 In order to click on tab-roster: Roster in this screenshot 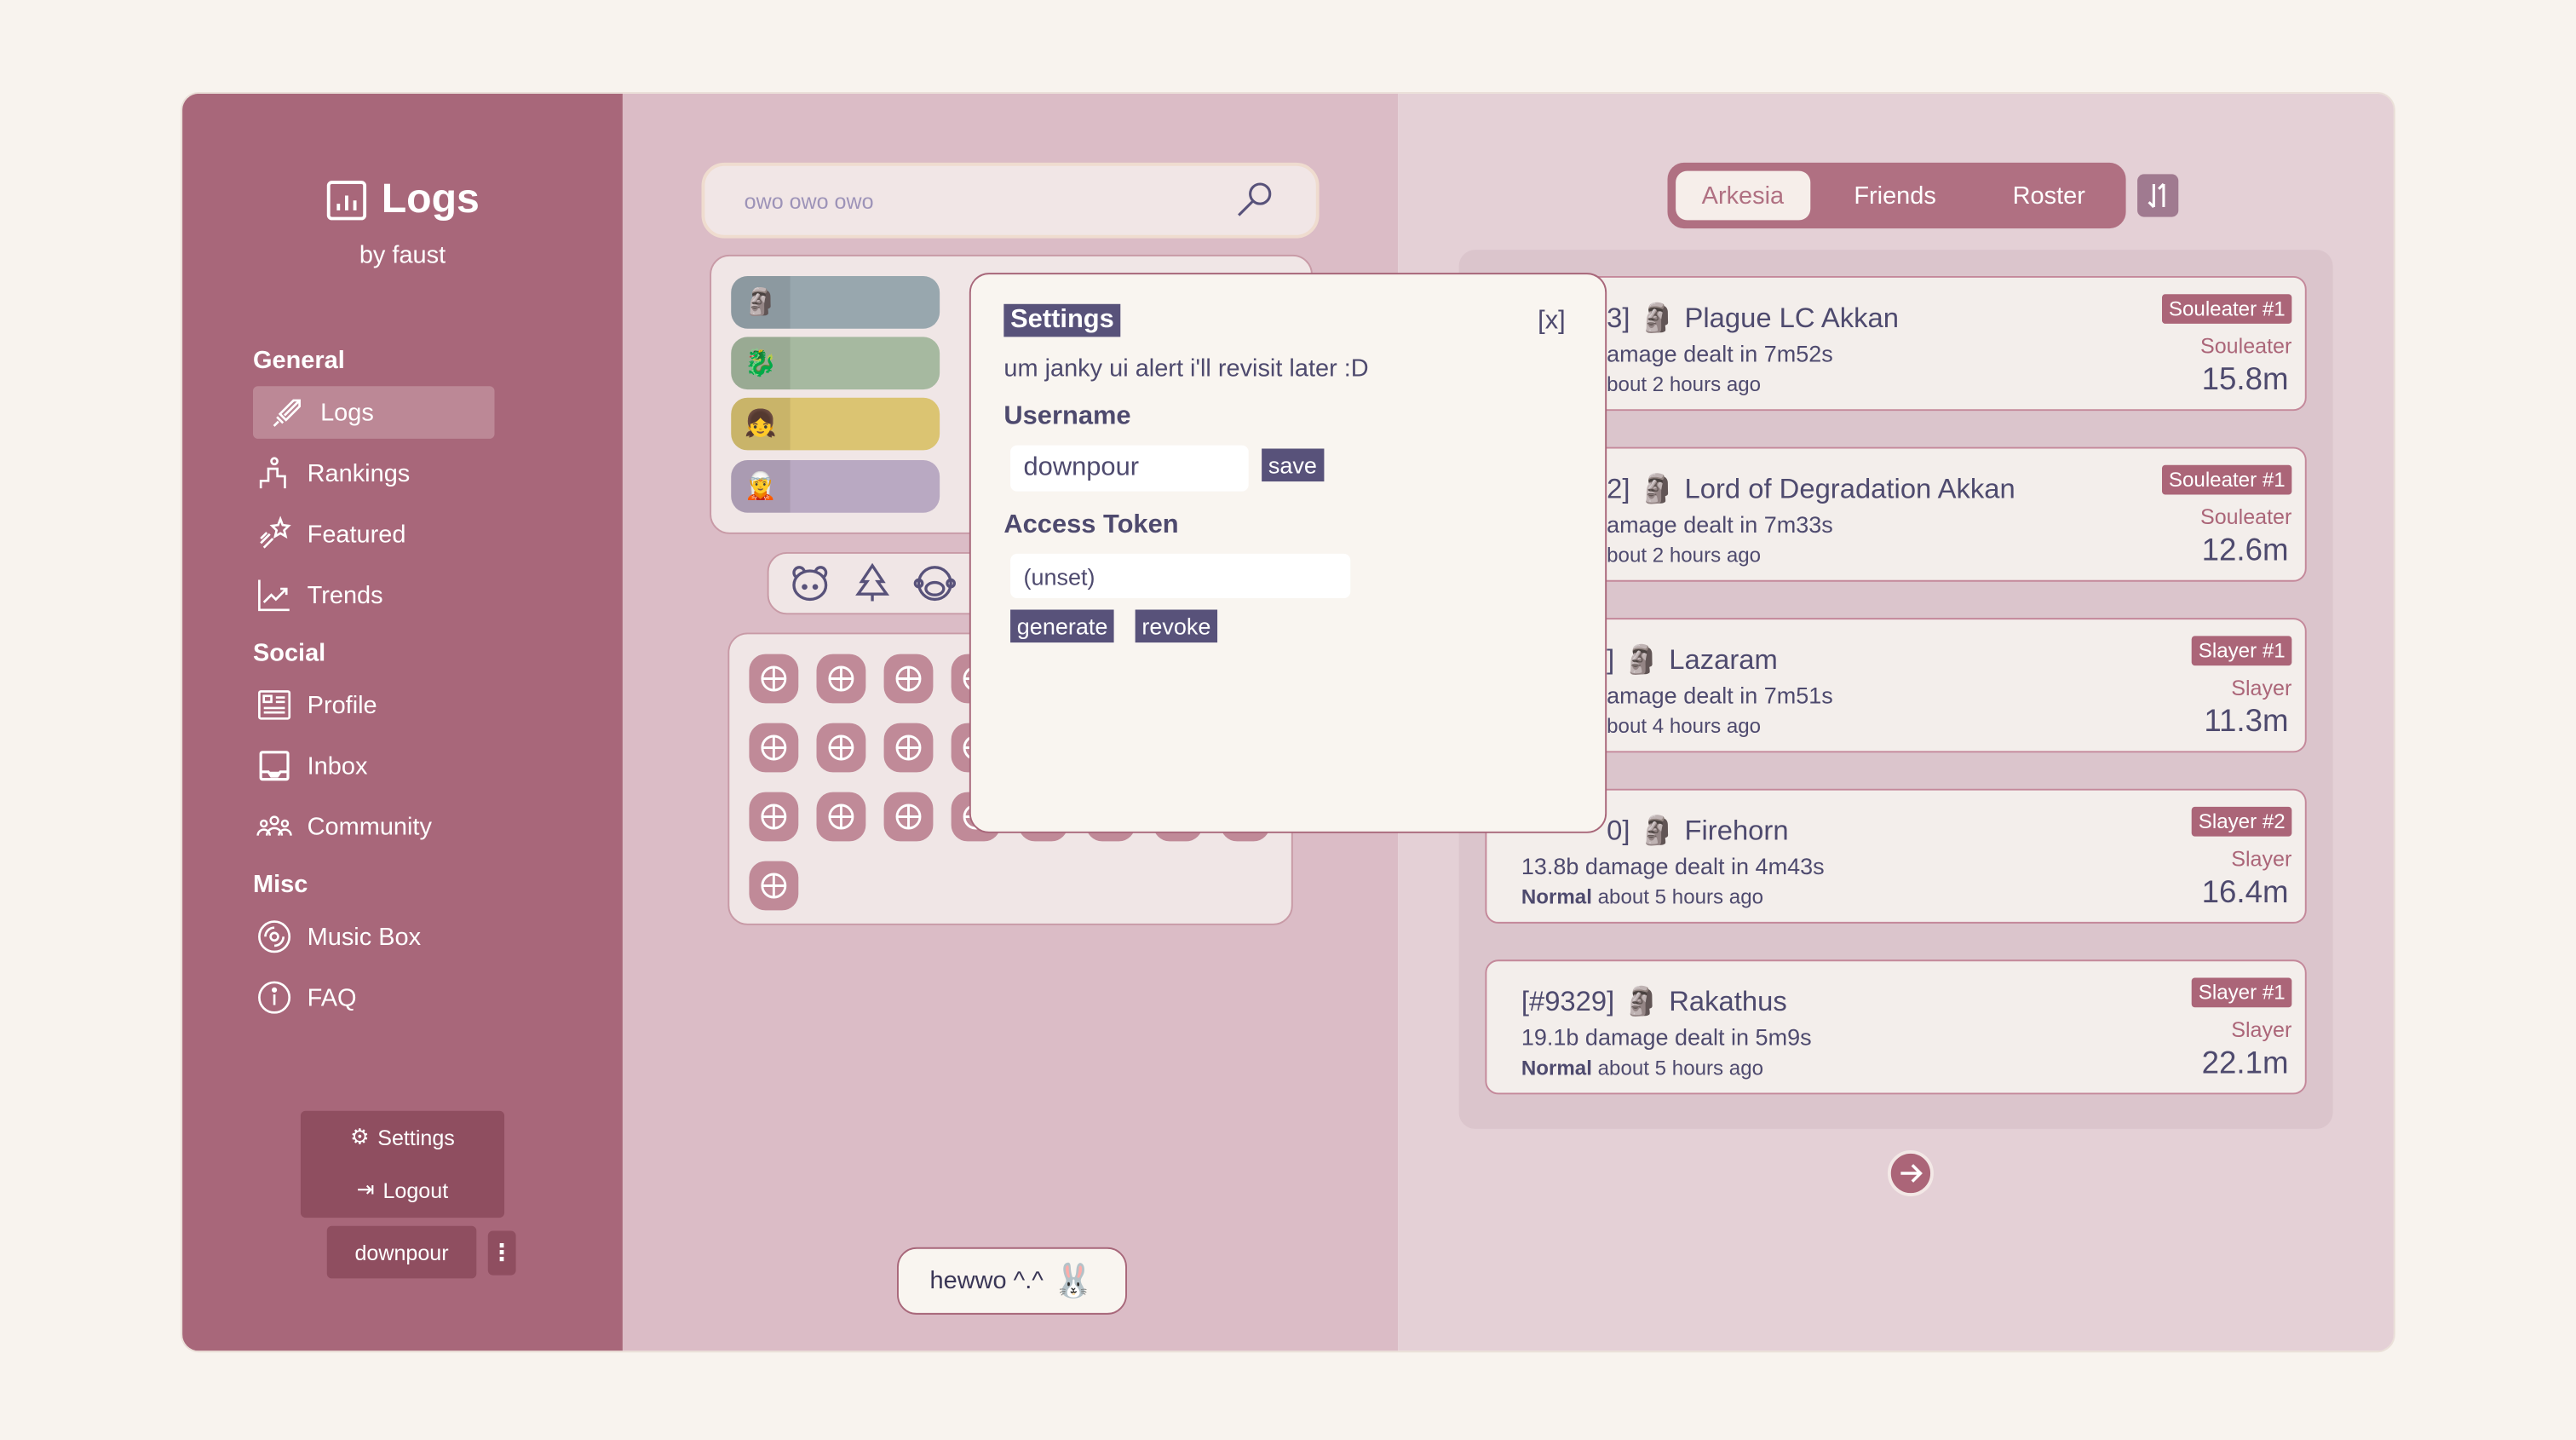, I will do `click(2050, 196)`.